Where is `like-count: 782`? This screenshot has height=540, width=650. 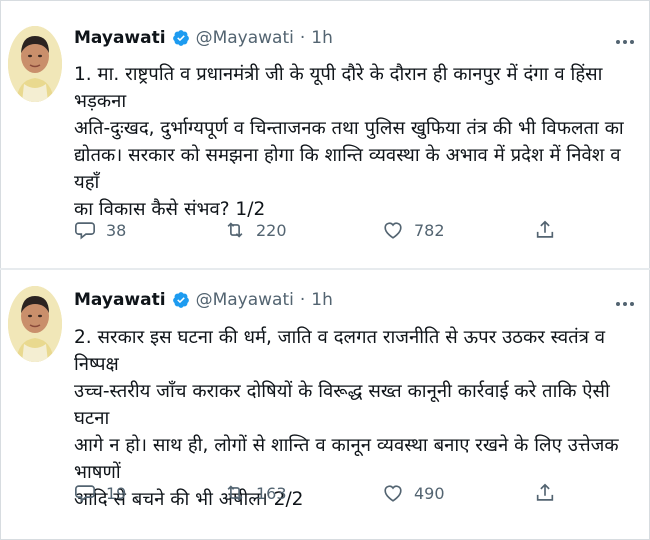 like-count: 782 is located at coordinates (429, 230).